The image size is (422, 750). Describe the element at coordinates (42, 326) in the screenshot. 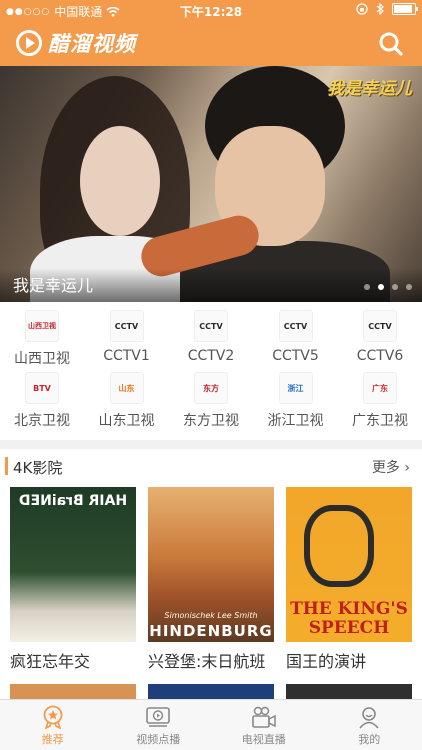

I see `shanxi-tv-logo-icon: 山西卫视` at that location.